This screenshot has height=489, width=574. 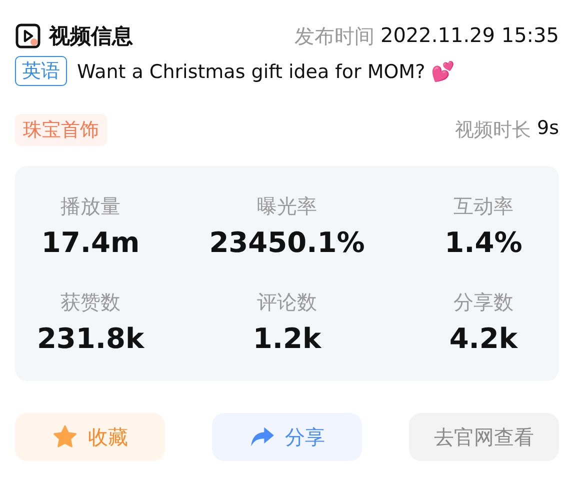 I want to click on stat-value: 23450.1%, so click(x=287, y=242).